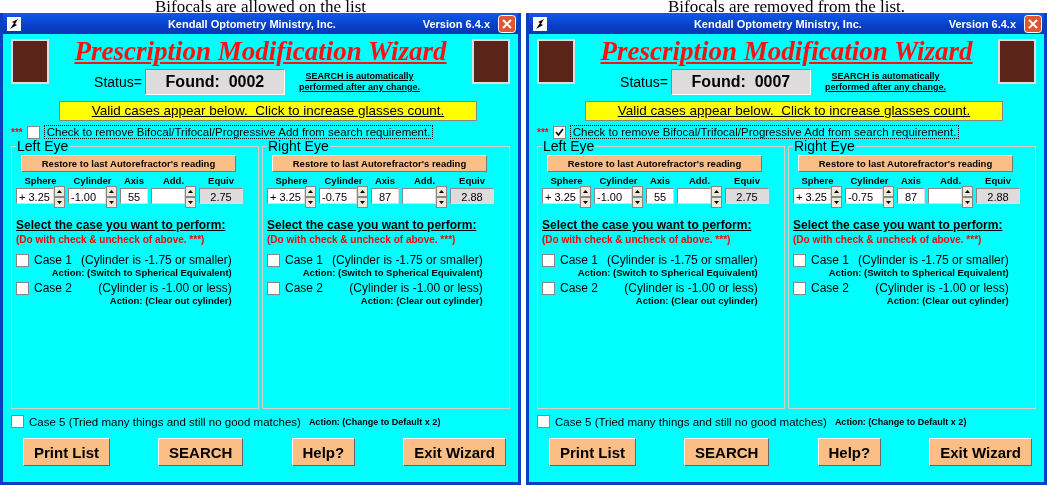 This screenshot has height=485, width=1047. Describe the element at coordinates (998, 180) in the screenshot. I see `field-label: Equiv` at that location.